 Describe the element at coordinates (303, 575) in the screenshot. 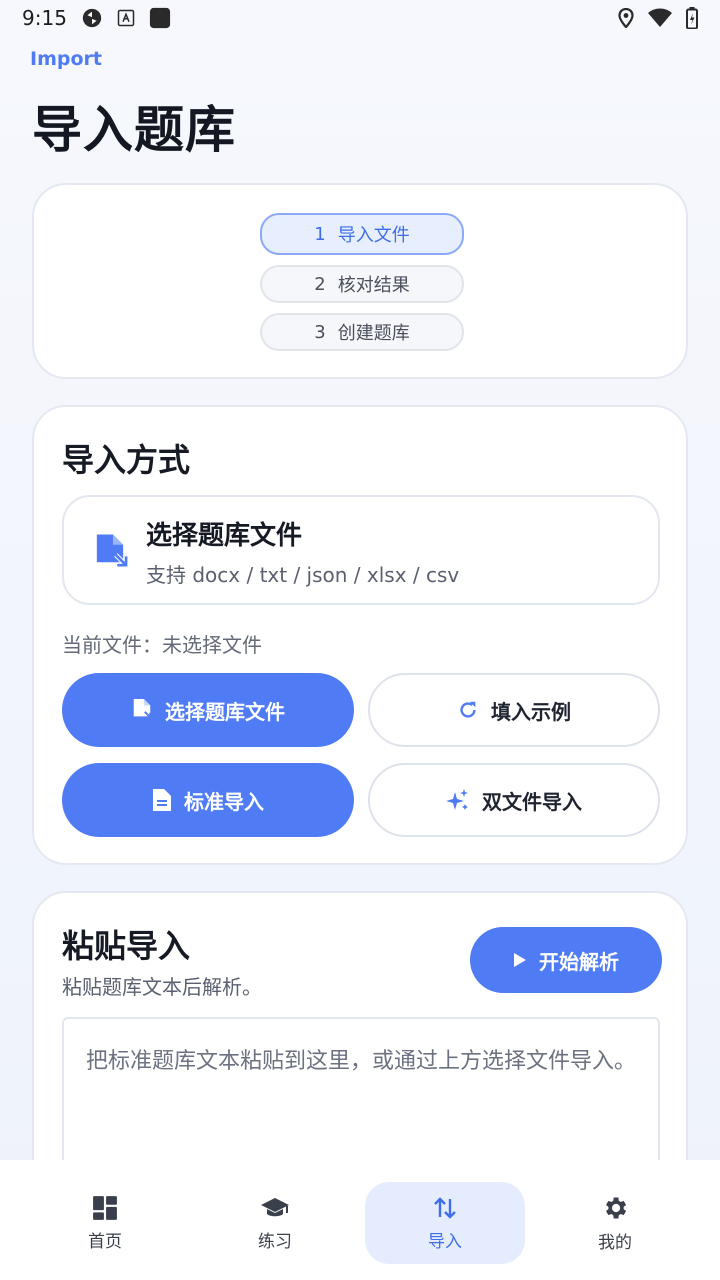

I see `supported-formats: 支持 docx / txt / json / xlsx / csv` at that location.